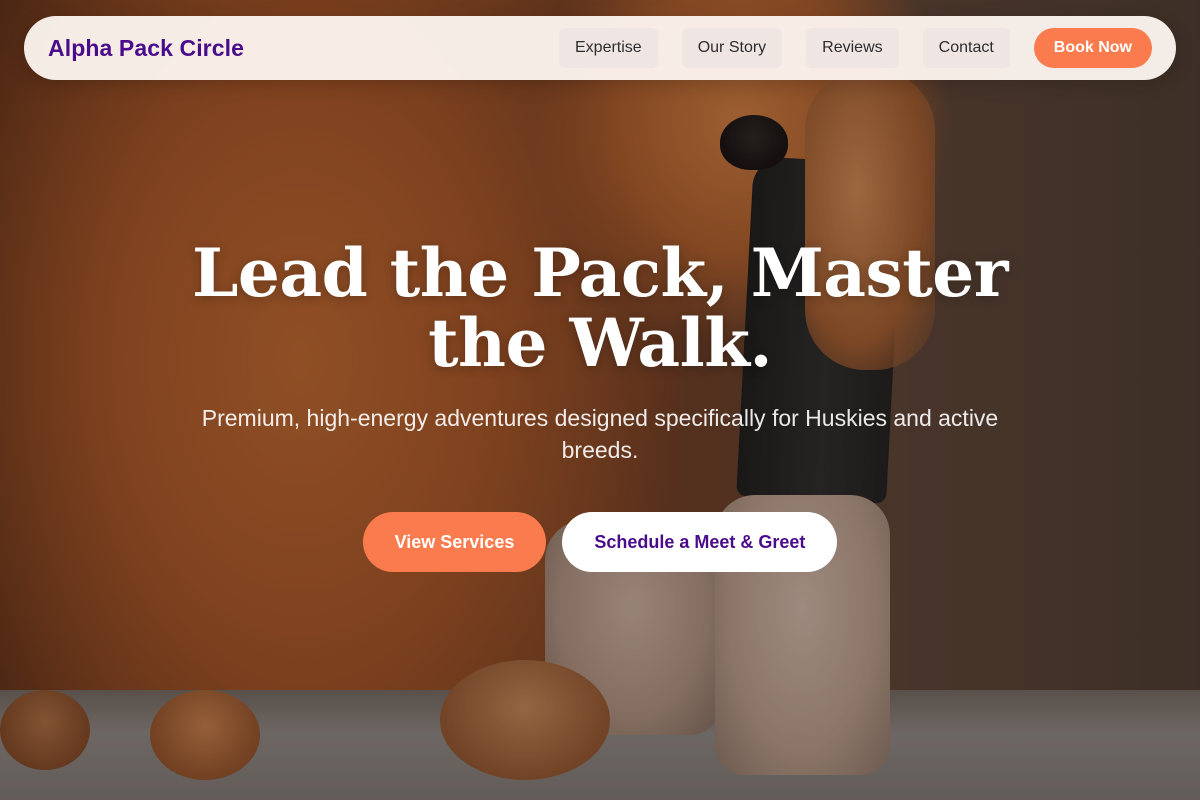 This screenshot has height=800, width=1200. What do you see at coordinates (852, 48) in the screenshot?
I see `nav-link-reviews: Reviews` at bounding box center [852, 48].